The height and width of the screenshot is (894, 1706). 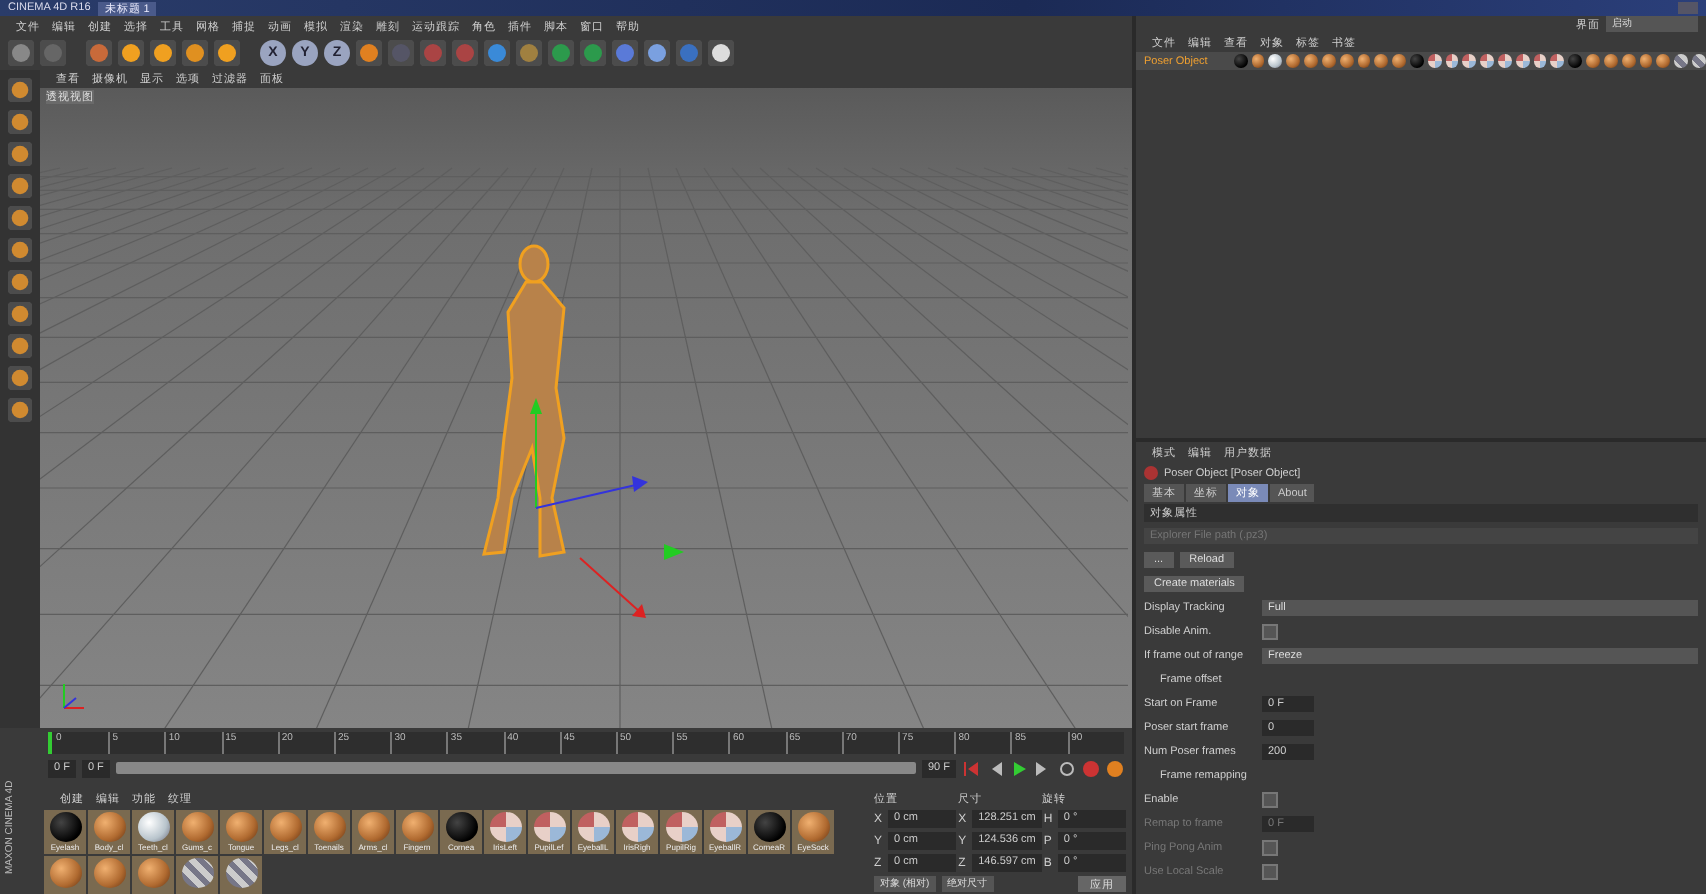 I want to click on play-icon, so click(x=1019, y=768).